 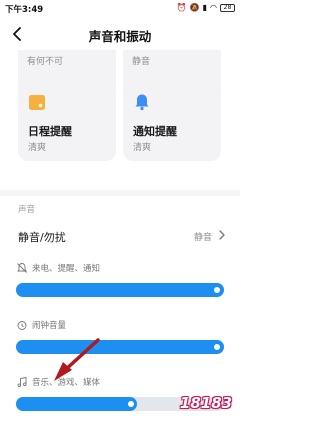 I want to click on chevron-right-icon, so click(x=222, y=235).